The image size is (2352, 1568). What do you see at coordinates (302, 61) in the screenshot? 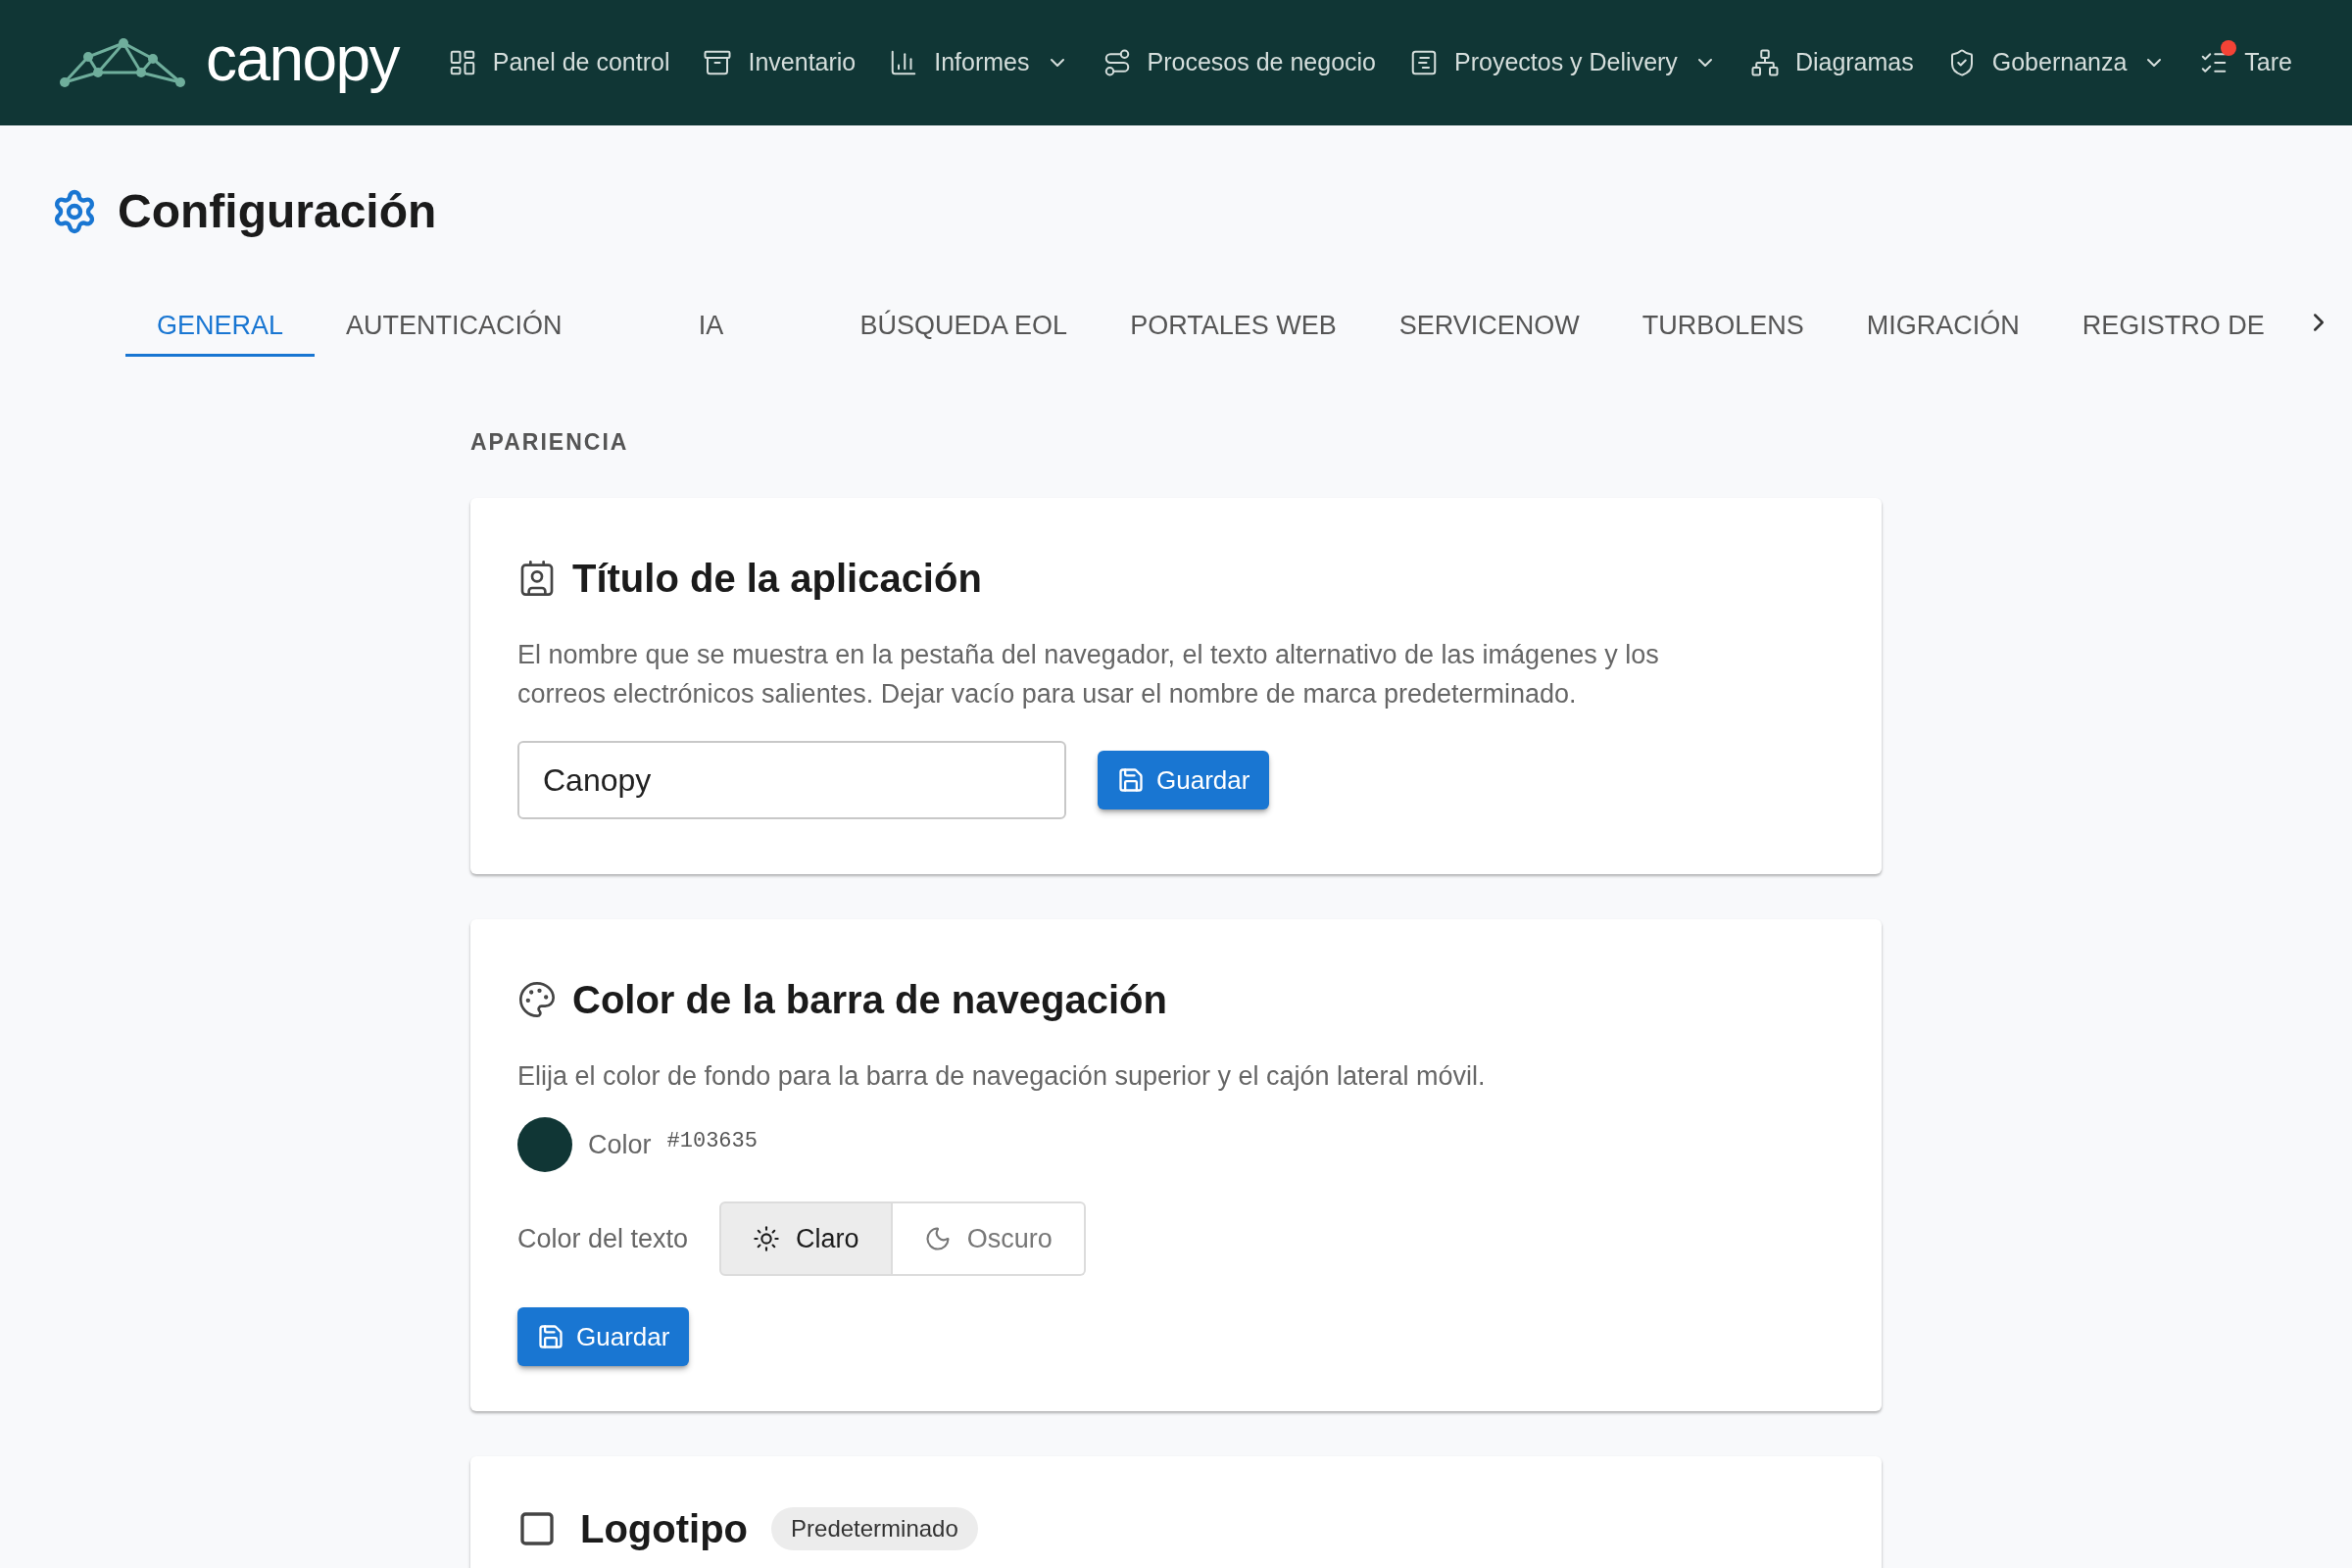
I see `brand-name: canopy` at bounding box center [302, 61].